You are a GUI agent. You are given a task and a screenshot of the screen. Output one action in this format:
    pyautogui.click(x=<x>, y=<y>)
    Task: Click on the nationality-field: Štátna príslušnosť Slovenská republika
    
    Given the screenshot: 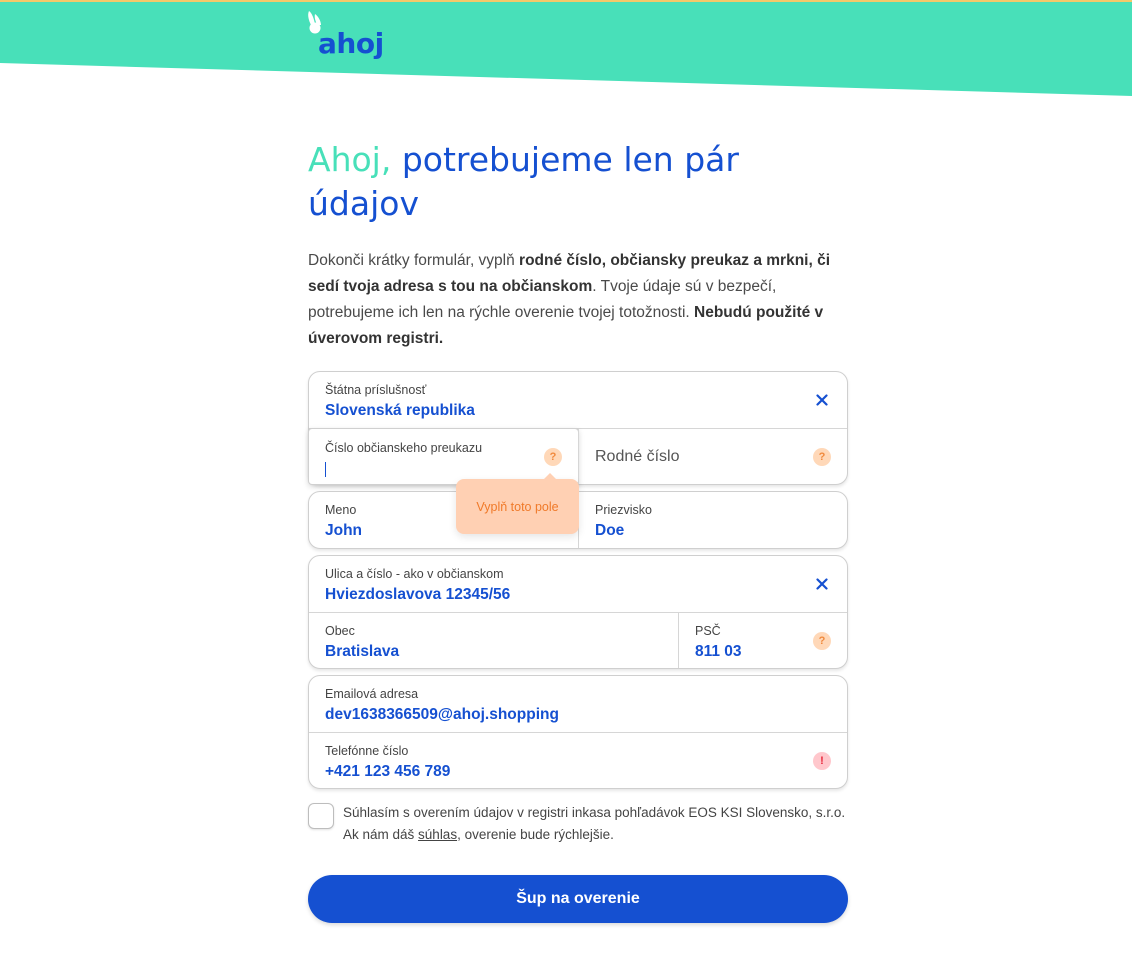 What is the action you would take?
    pyautogui.click(x=578, y=400)
    